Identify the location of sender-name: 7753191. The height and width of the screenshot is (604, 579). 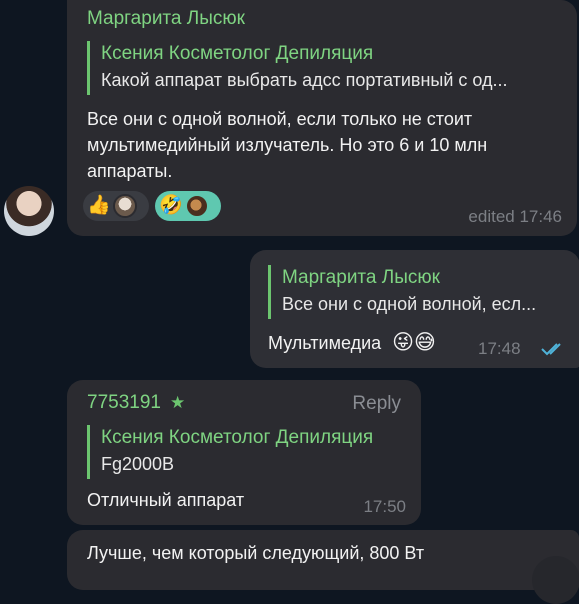
(124, 403).